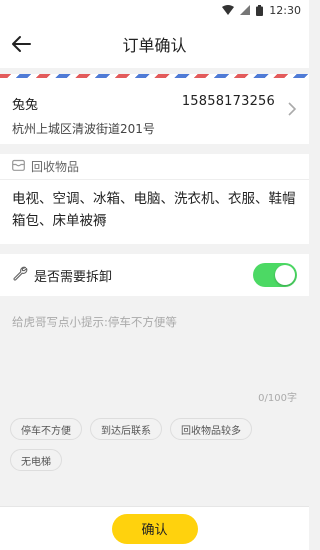 This screenshot has height=550, width=320. Describe the element at coordinates (285, 10) in the screenshot. I see `status-time: 12:30` at that location.